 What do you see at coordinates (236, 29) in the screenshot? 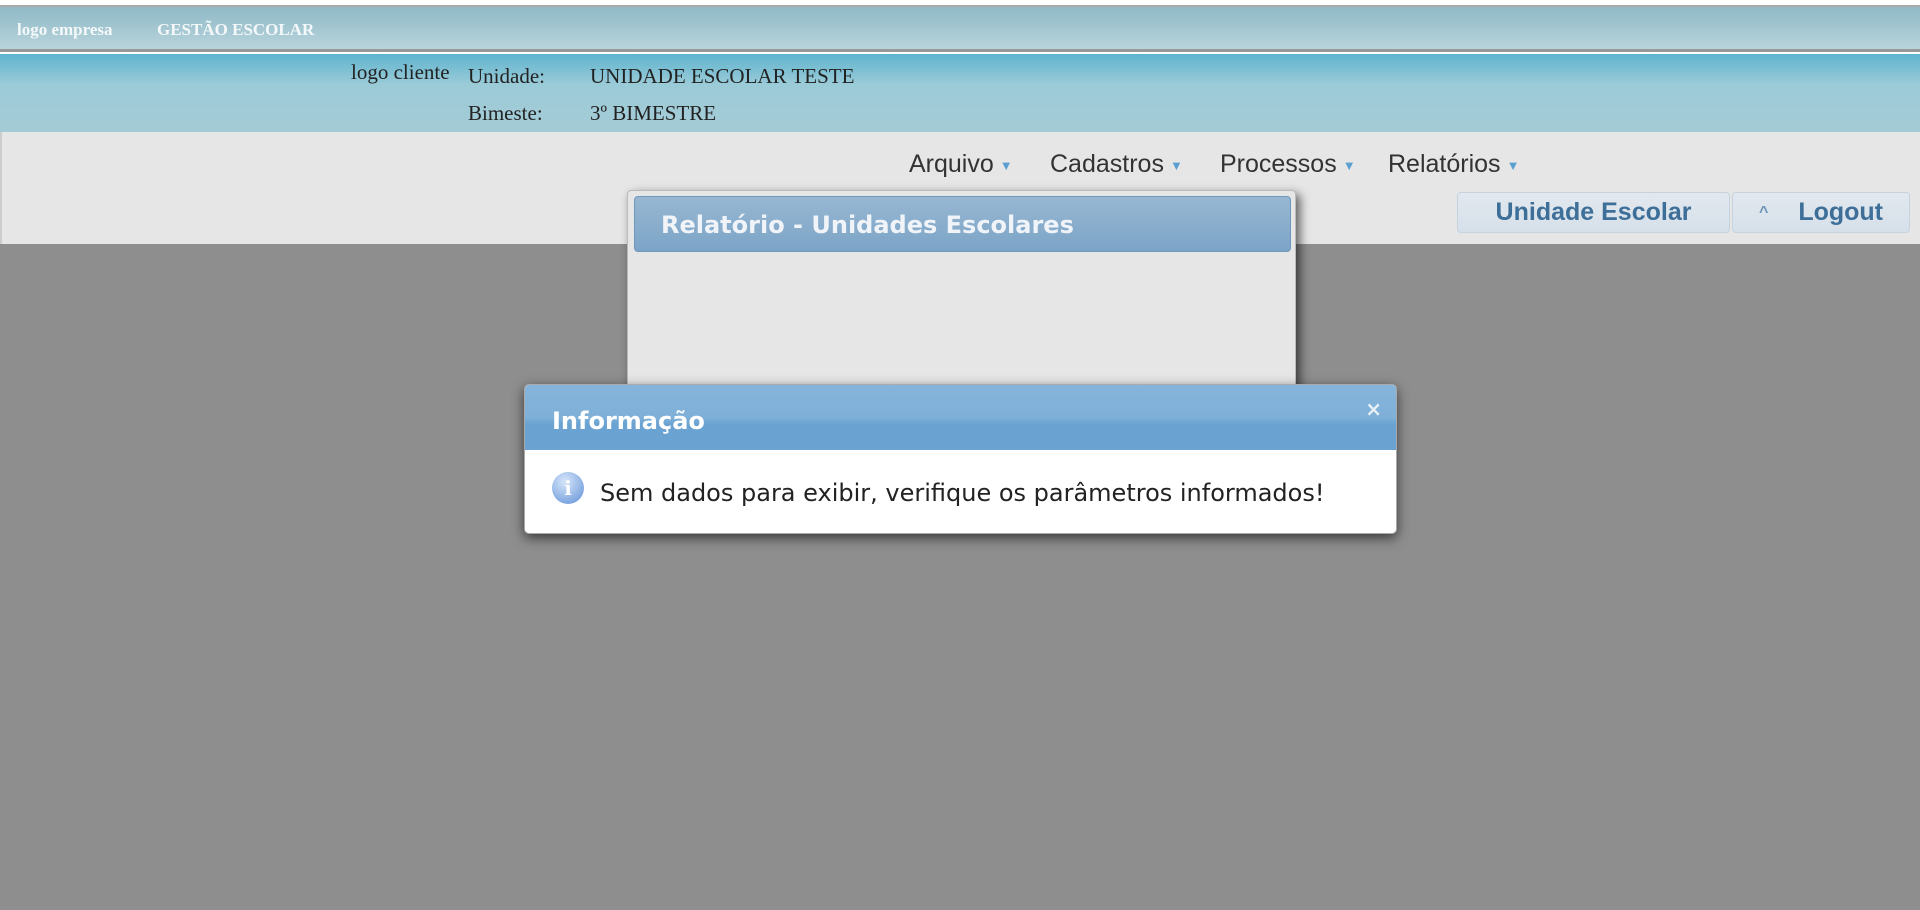
I see `app-title: GESTÃO ESCOLAR` at bounding box center [236, 29].